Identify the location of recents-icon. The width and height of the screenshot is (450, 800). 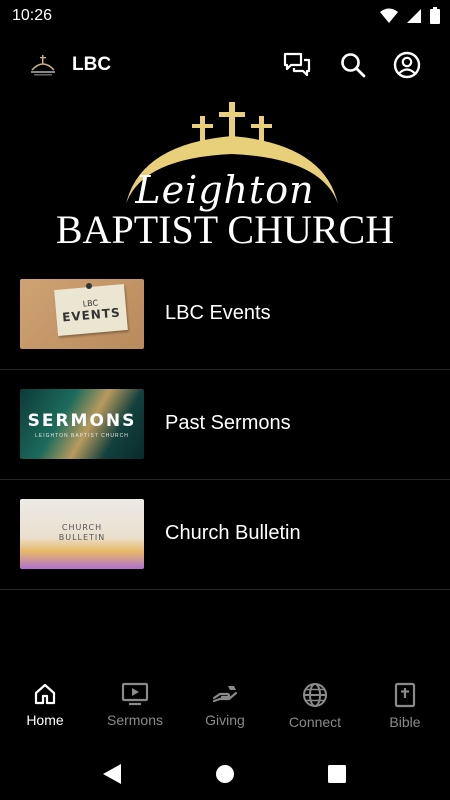
(337, 774).